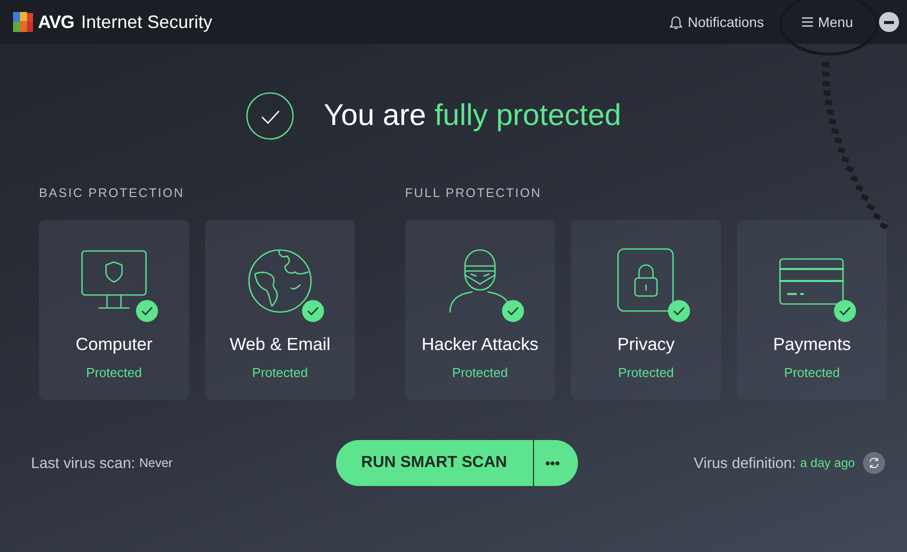 This screenshot has width=907, height=552. I want to click on protection-card: Web & Email Protected, so click(280, 310).